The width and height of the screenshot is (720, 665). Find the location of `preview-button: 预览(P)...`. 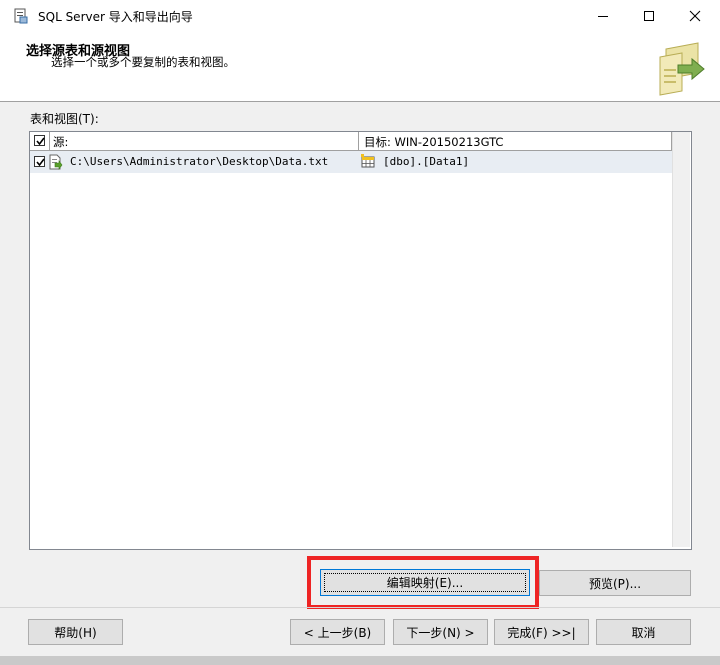

preview-button: 预览(P)... is located at coordinates (615, 583).